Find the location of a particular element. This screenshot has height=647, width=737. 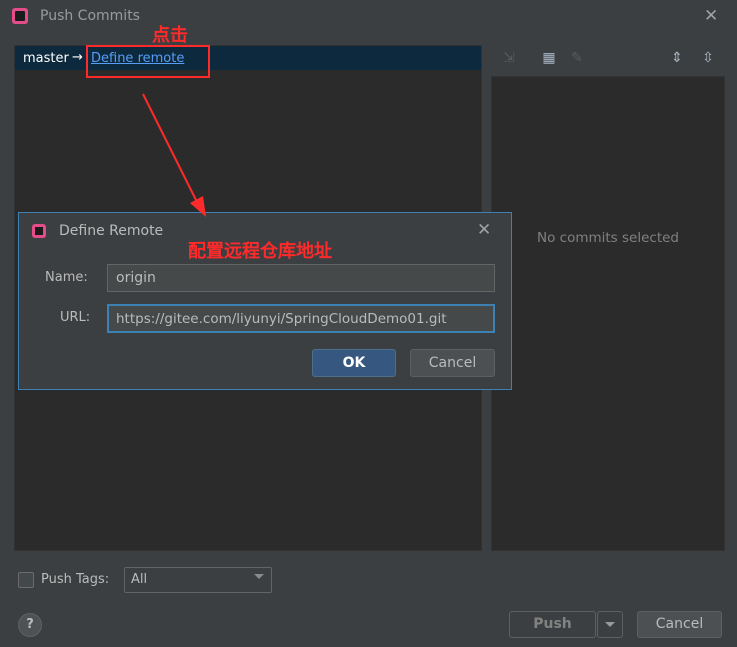

annotation-click-text: 点击 is located at coordinates (170, 35).